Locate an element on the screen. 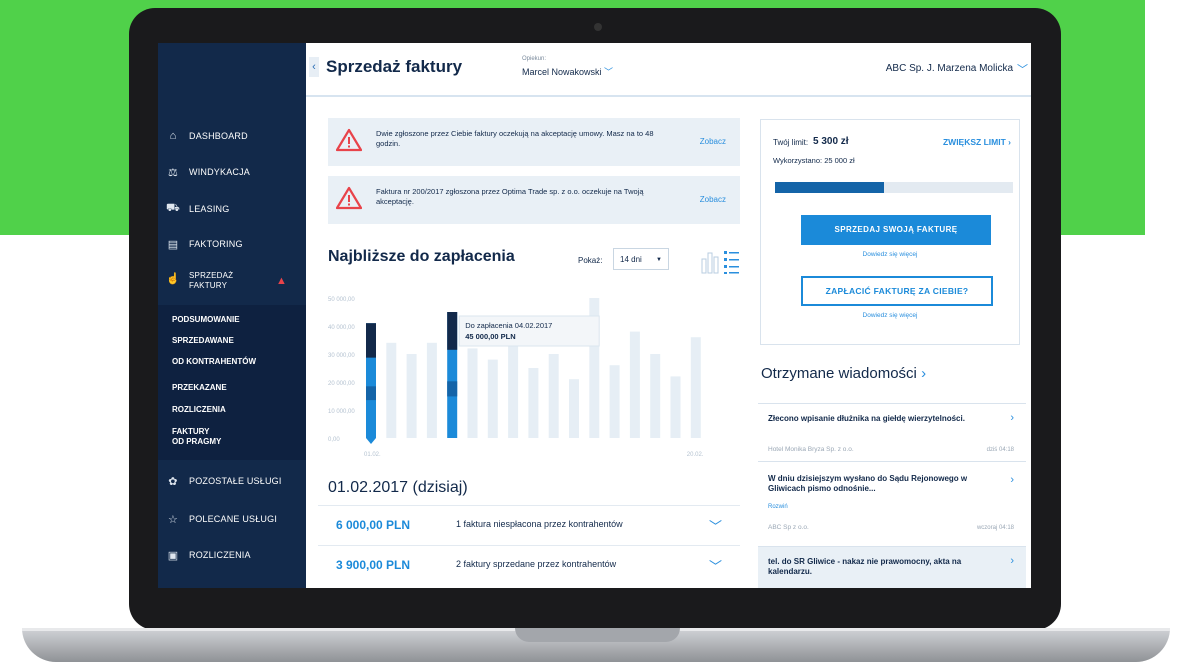  car-icon: ⛟ is located at coordinates (173, 208).